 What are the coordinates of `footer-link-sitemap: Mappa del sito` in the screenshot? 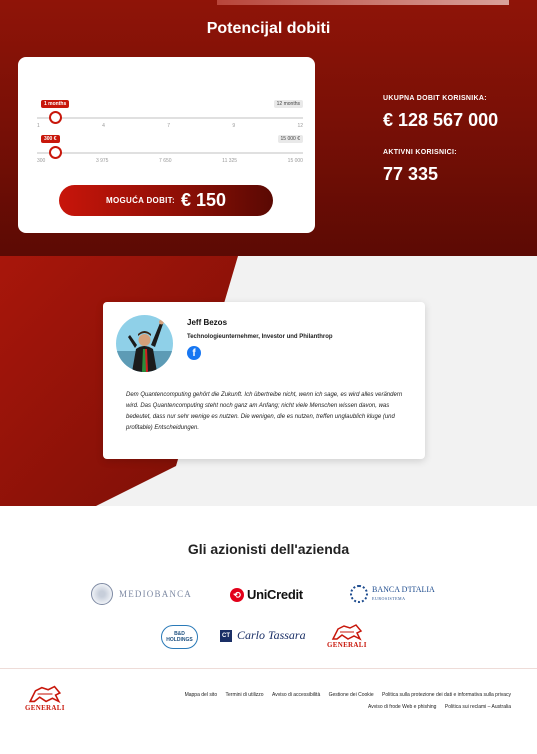 It's located at (201, 695).